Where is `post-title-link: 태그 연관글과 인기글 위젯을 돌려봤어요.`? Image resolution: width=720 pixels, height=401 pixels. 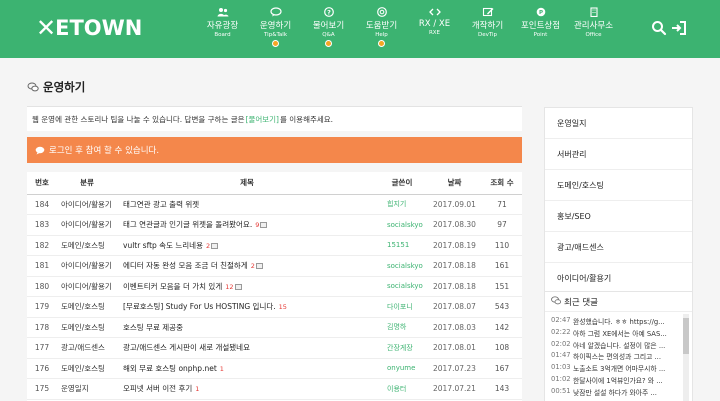 post-title-link: 태그 연관글과 인기글 위젯을 돌려봤어요. is located at coordinates (187, 224).